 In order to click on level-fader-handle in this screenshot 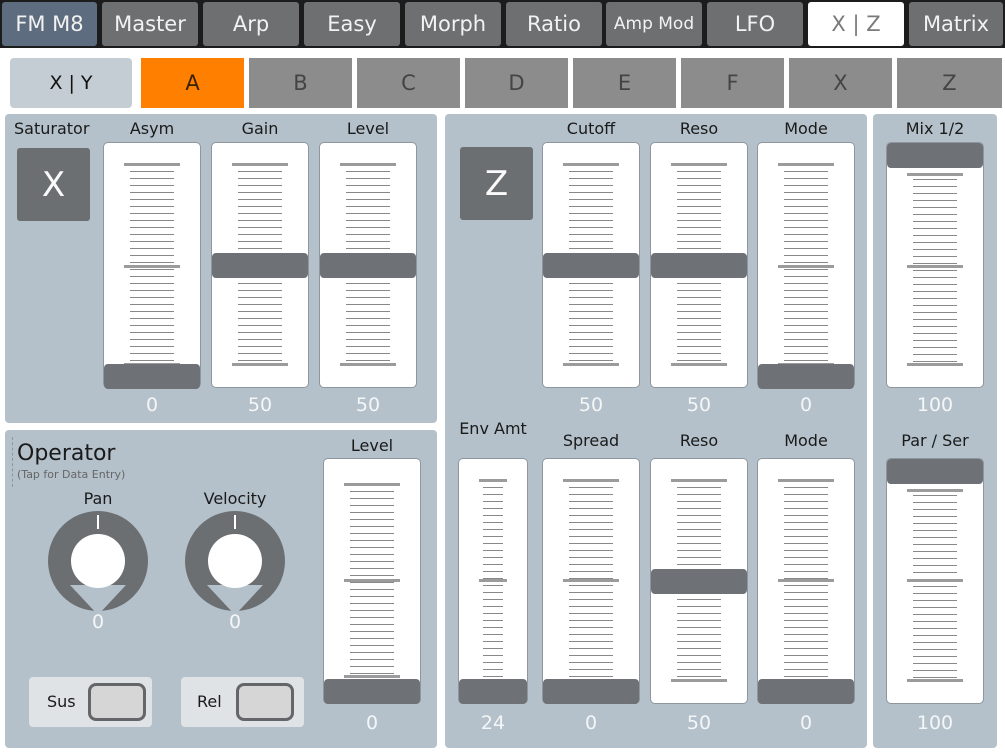, I will do `click(368, 265)`.